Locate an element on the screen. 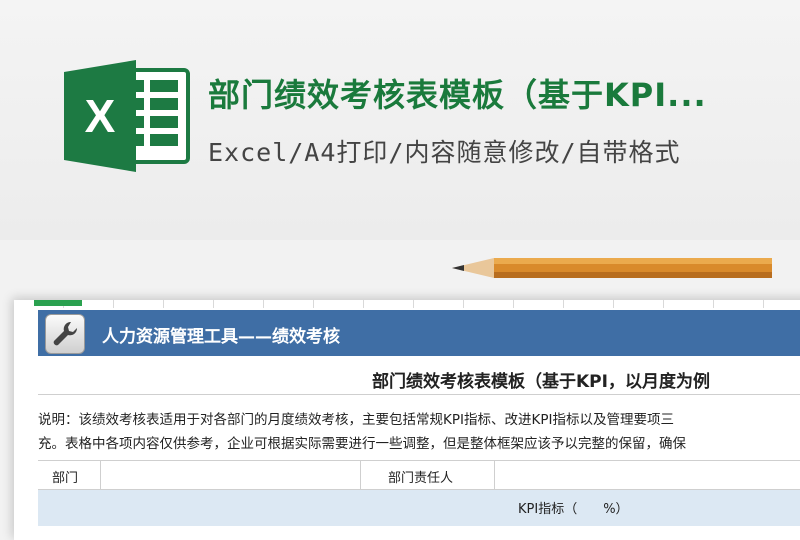 The width and height of the screenshot is (800, 540). excel-icon: X is located at coordinates (127, 116).